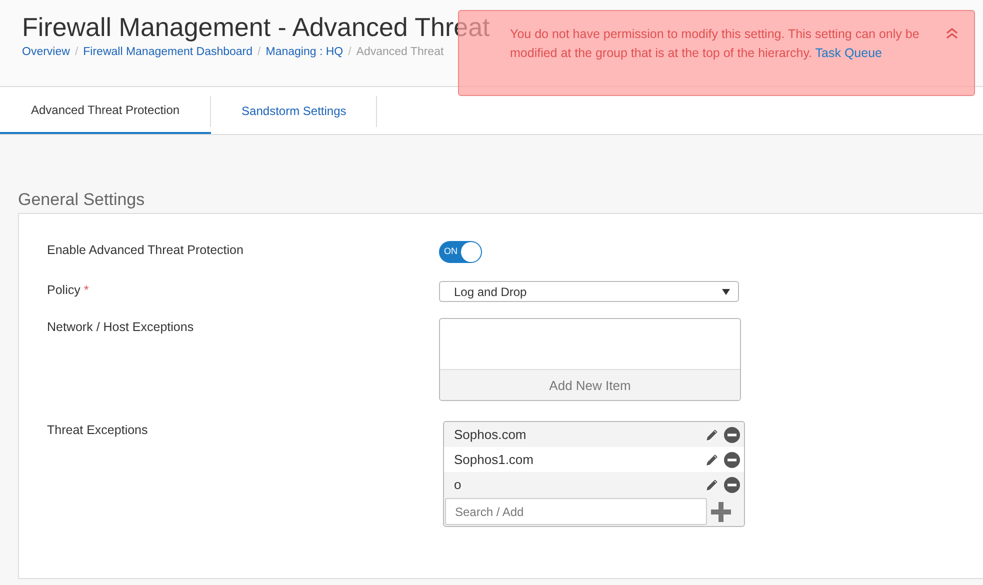  Describe the element at coordinates (68, 289) in the screenshot. I see `field-label: Policy *` at that location.